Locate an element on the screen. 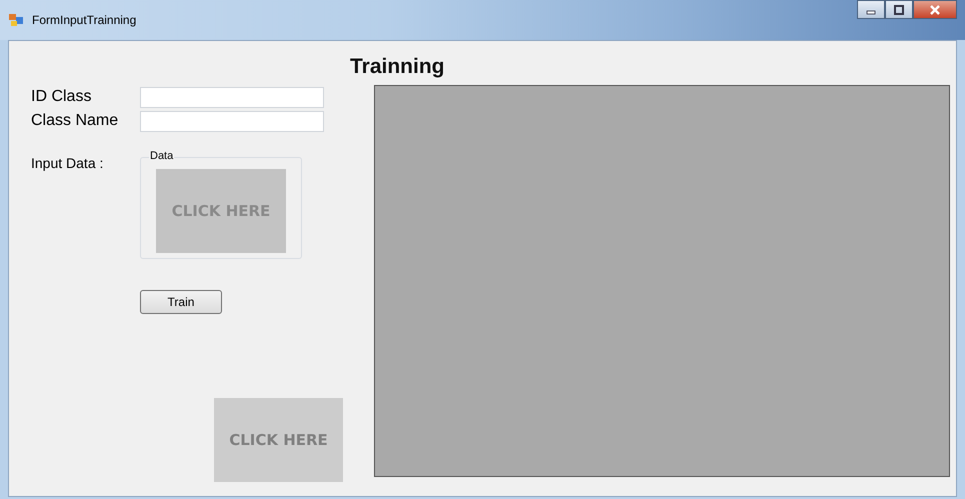 This screenshot has width=965, height=499. field-label: Class Name is located at coordinates (75, 121).